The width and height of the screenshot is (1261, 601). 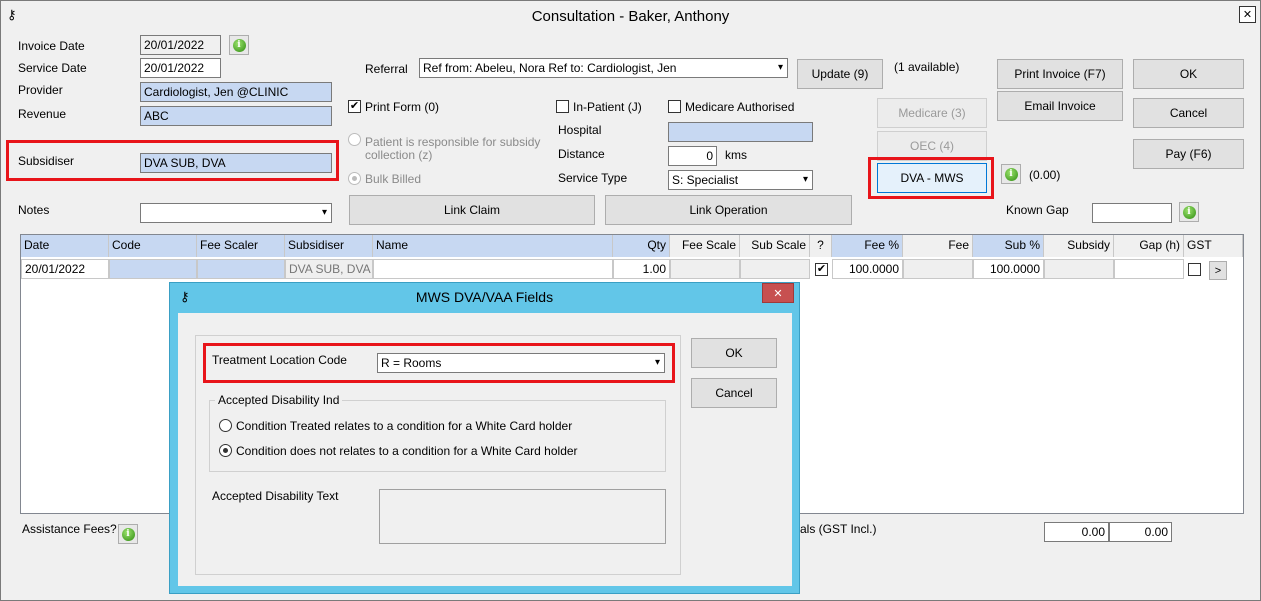 I want to click on window-close-button: ✕, so click(x=1247, y=14).